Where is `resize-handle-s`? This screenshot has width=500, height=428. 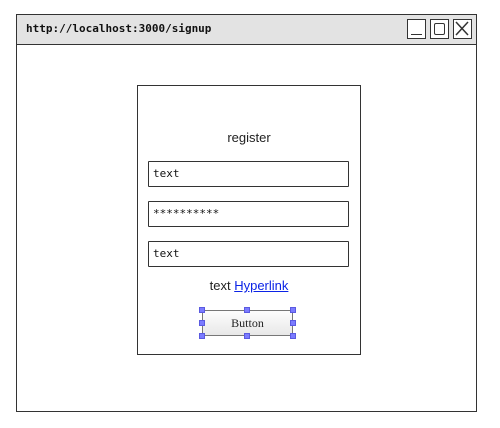 resize-handle-s is located at coordinates (247, 336).